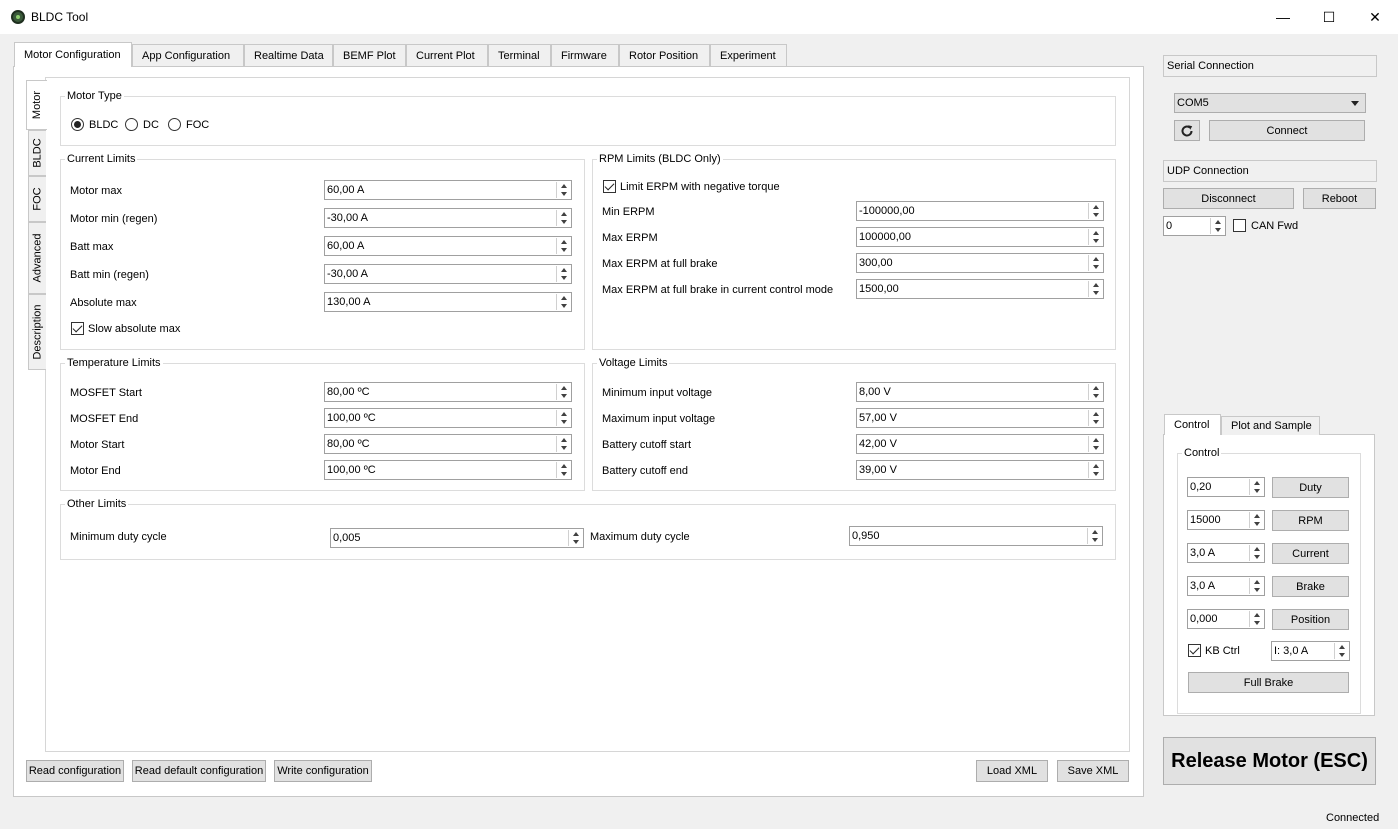 The width and height of the screenshot is (1398, 829). Describe the element at coordinates (448, 218) in the screenshot. I see `motor-min-spinbox: -30,00 A` at that location.